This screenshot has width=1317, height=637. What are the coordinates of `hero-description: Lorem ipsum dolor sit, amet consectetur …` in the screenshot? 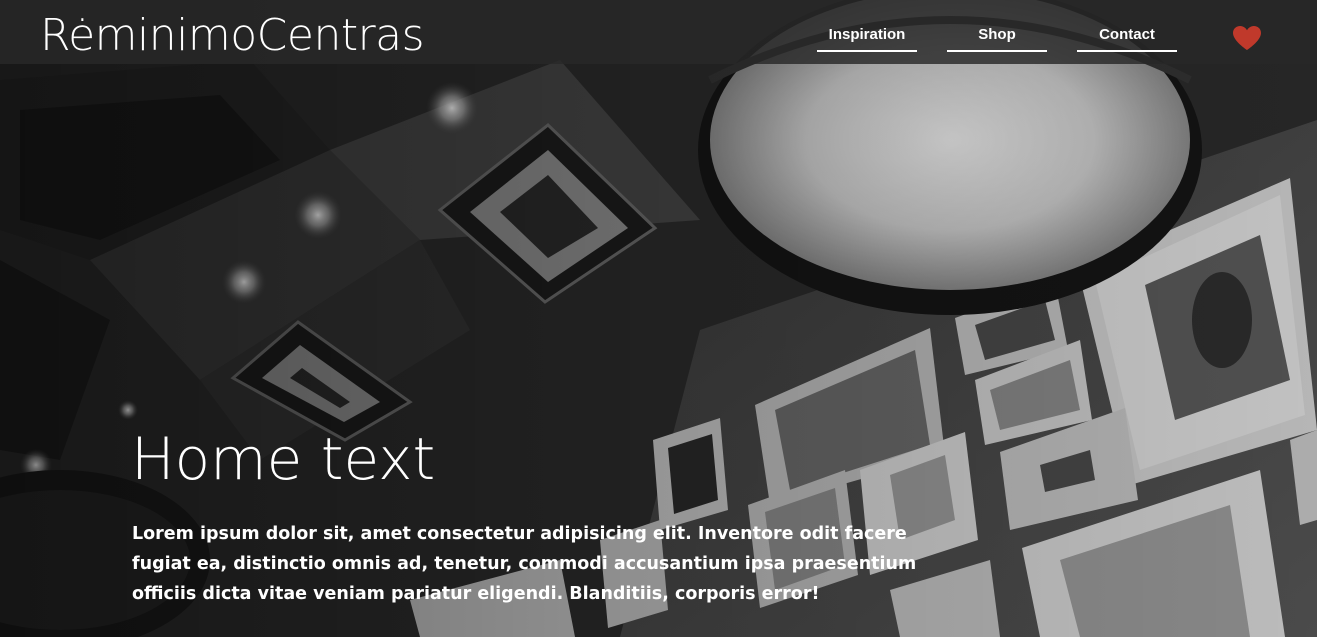 It's located at (524, 564).